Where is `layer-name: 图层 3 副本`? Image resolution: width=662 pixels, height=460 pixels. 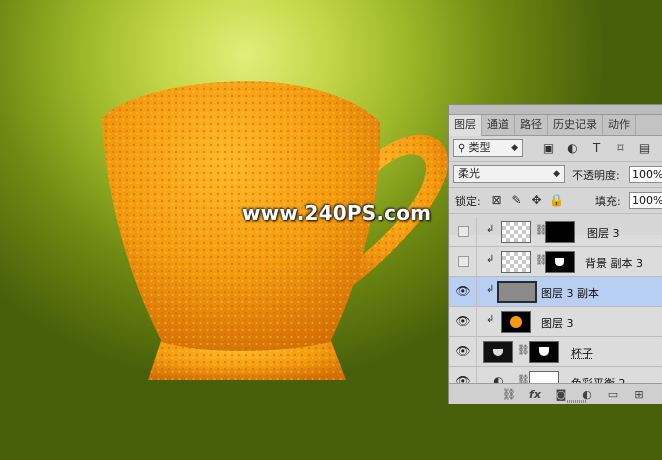 layer-name: 图层 3 副本 is located at coordinates (570, 293).